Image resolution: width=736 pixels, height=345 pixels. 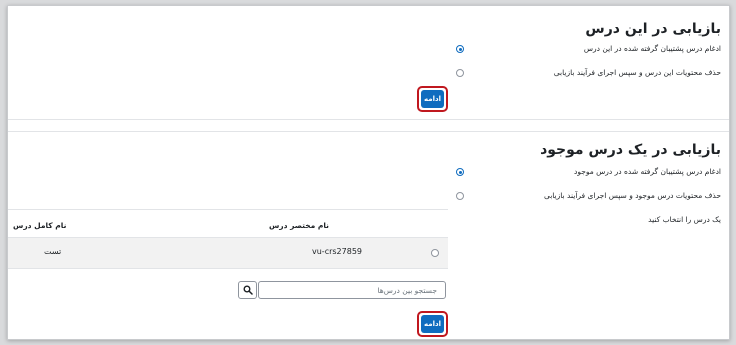 I want to click on section2-continue-highlight: ادامه, so click(x=432, y=324).